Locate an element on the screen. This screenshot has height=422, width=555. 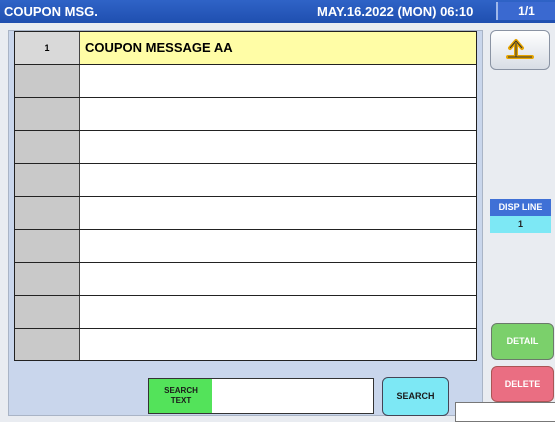
screen-title: COUPON MSG. is located at coordinates (51, 11).